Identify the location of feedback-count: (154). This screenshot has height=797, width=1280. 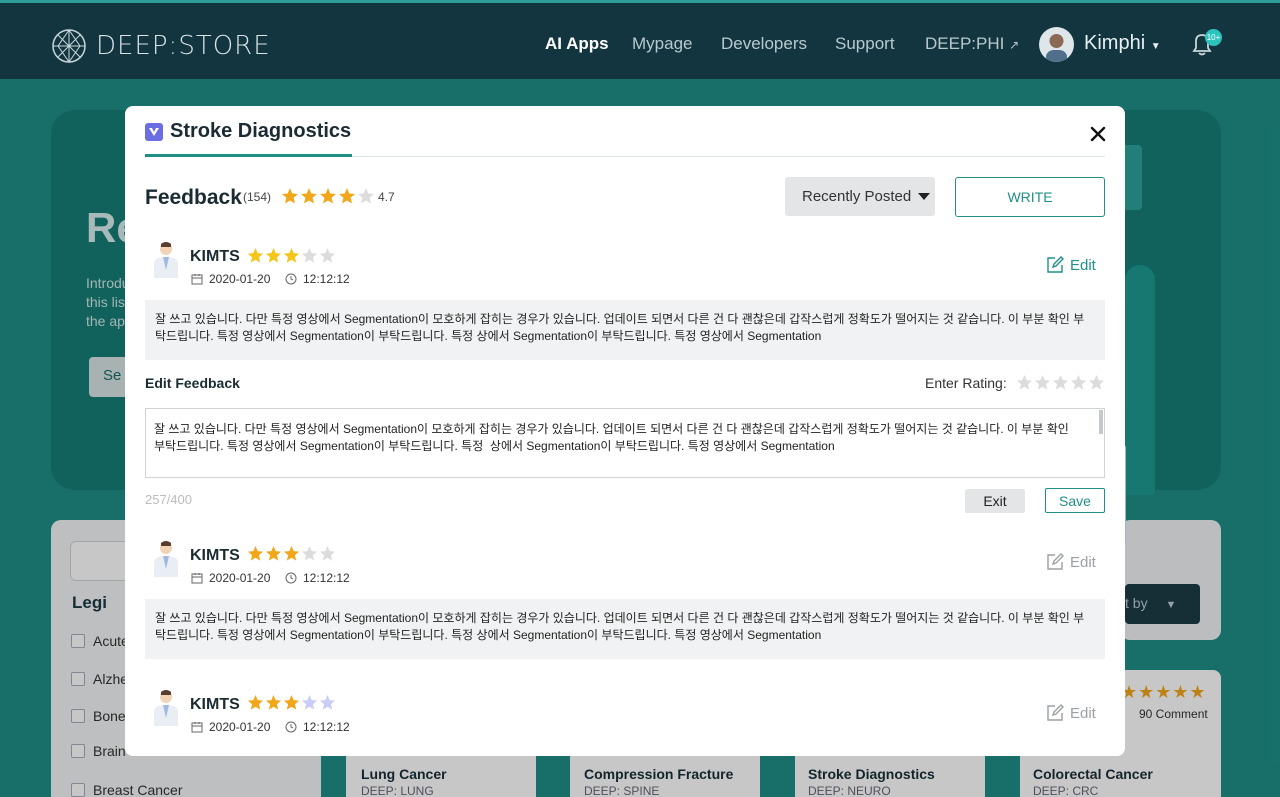
(257, 197).